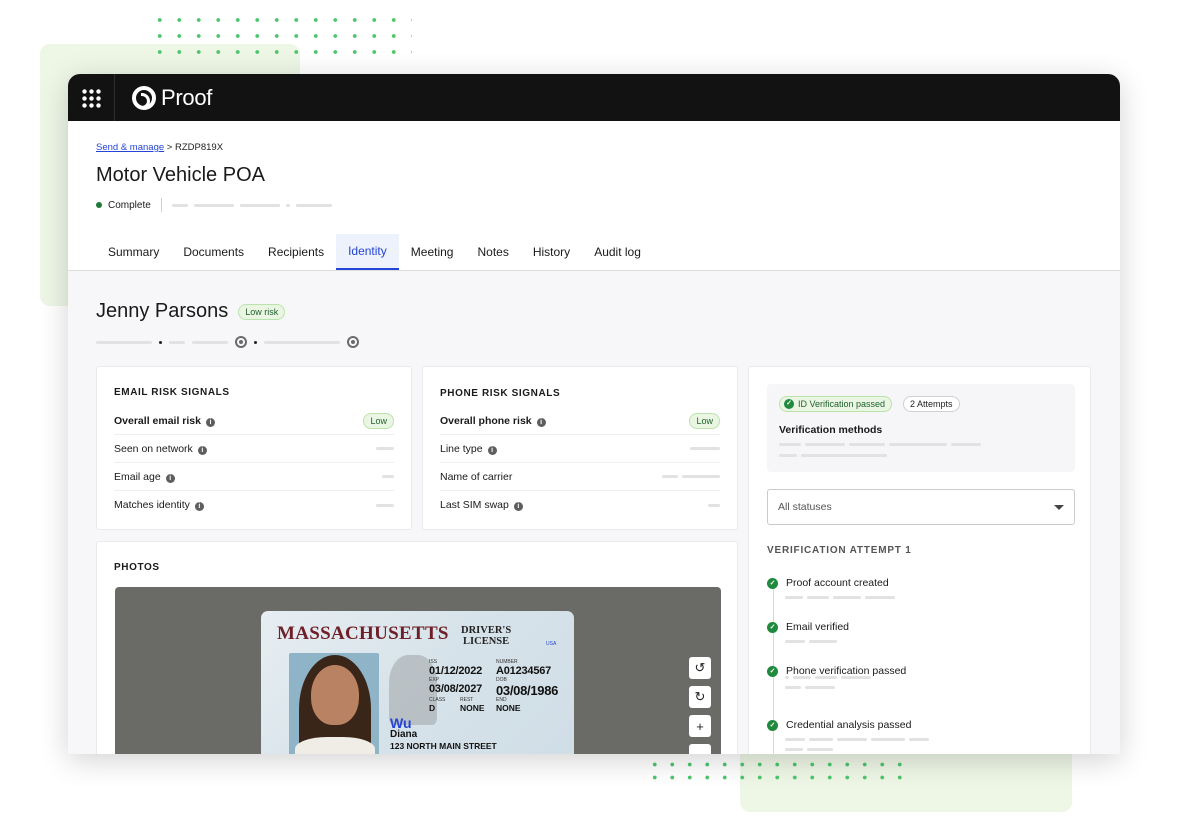 The height and width of the screenshot is (828, 1197). I want to click on risk-label: Matches identity, so click(152, 505).